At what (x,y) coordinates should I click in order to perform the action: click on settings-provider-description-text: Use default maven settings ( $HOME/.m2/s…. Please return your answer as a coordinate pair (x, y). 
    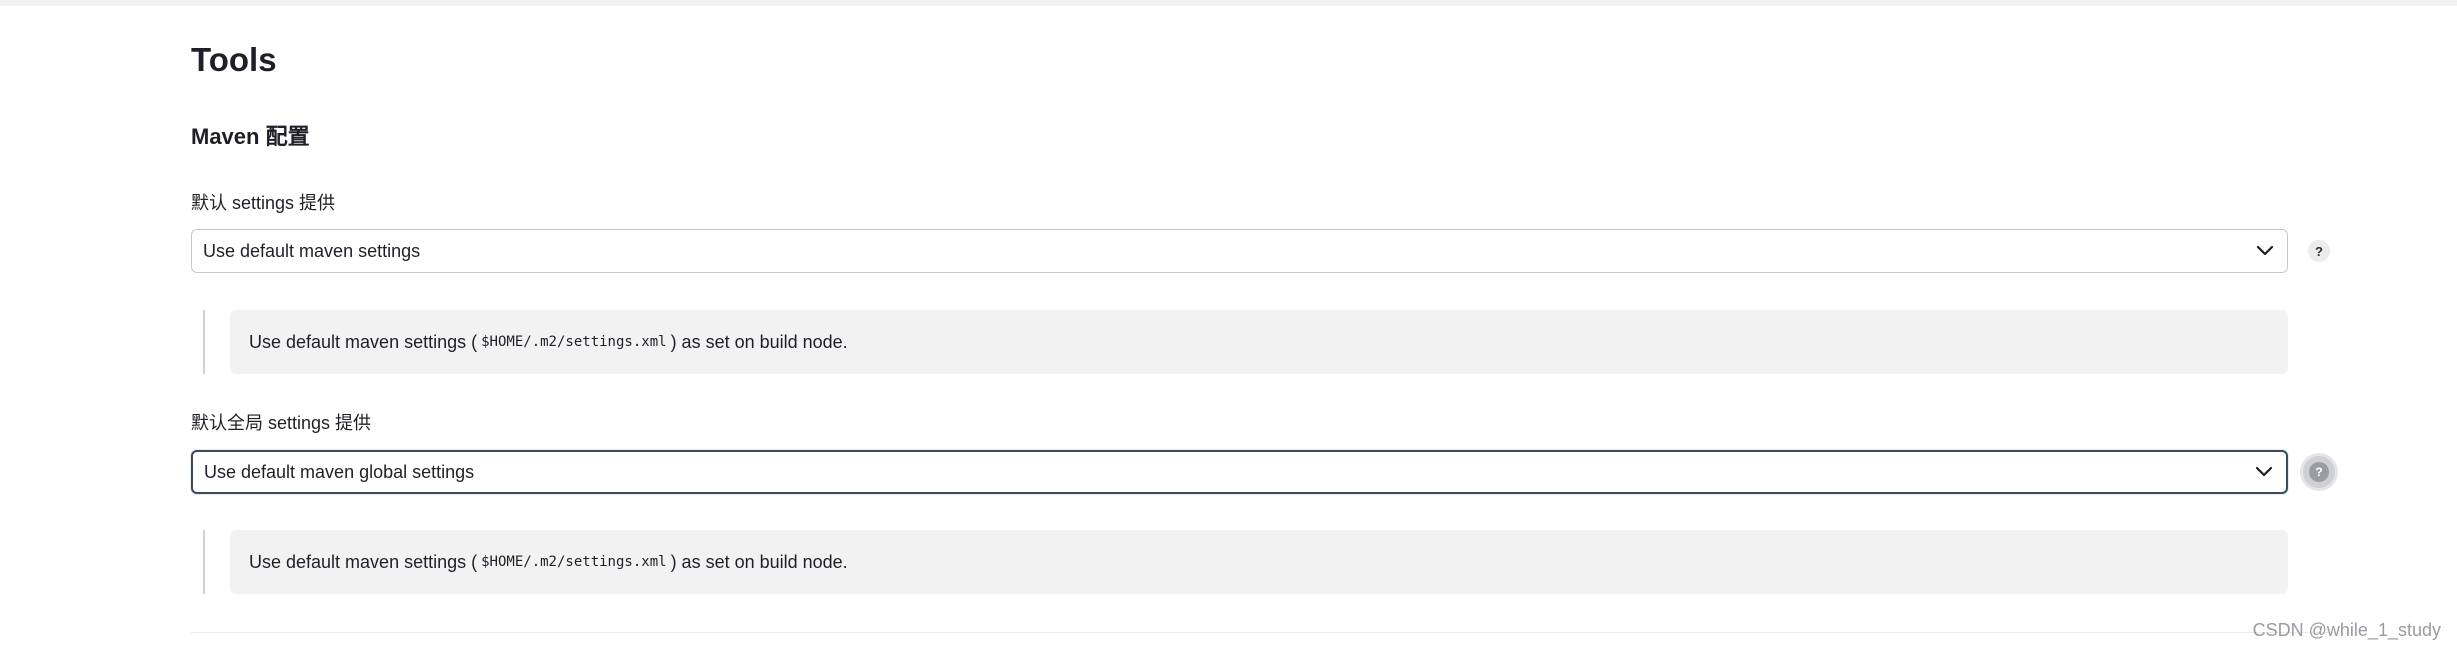
    Looking at the image, I should click on (1259, 342).